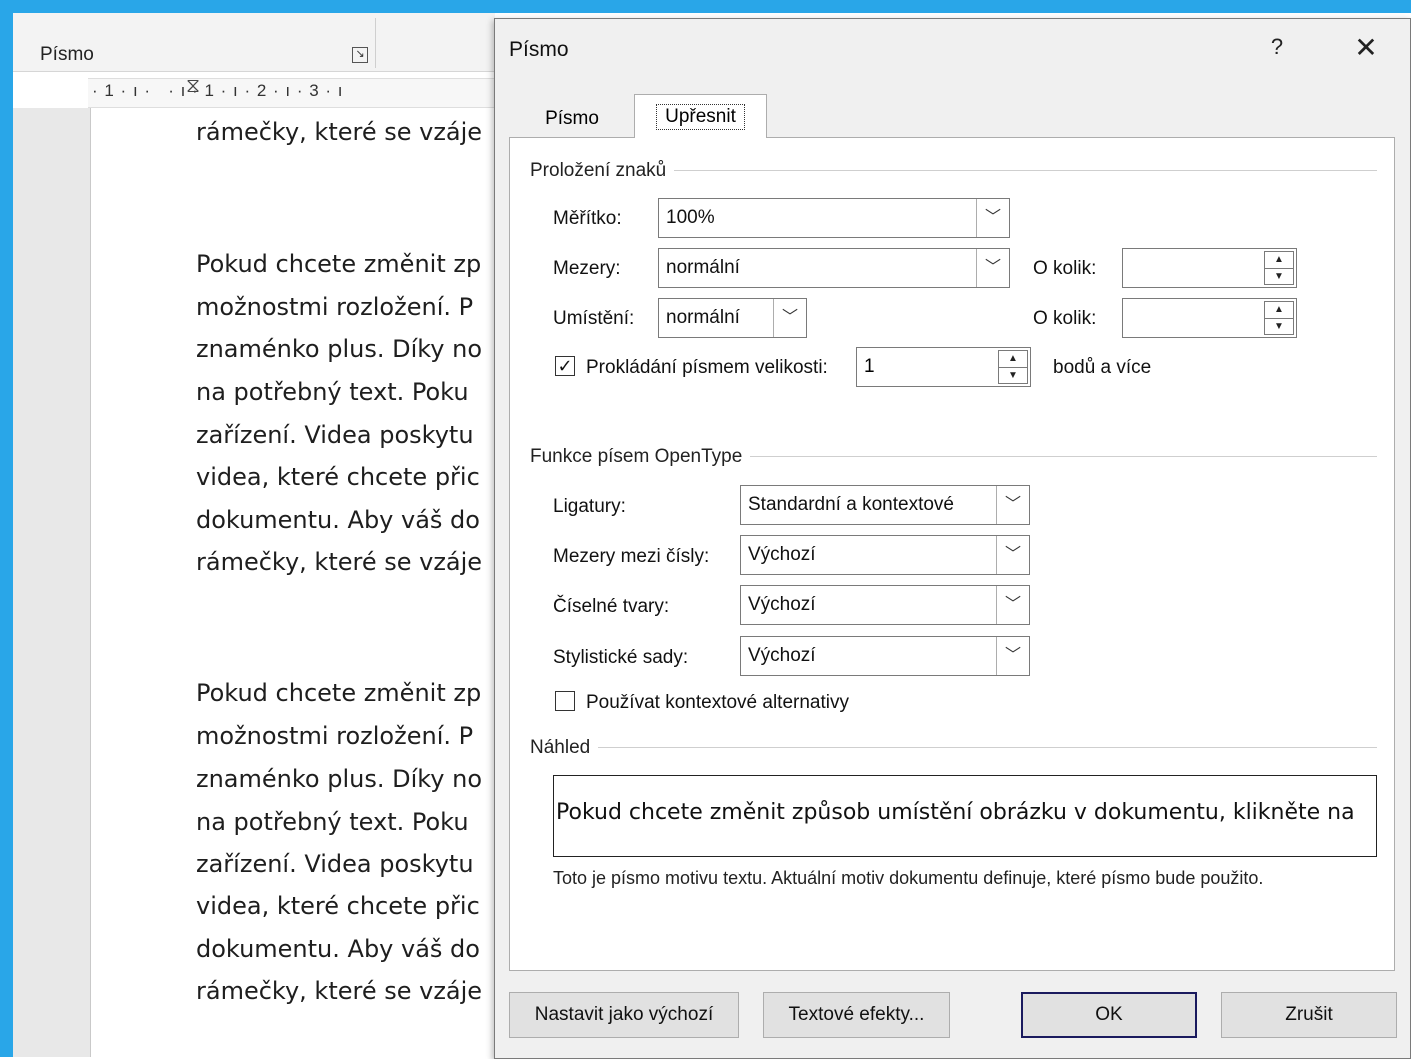  I want to click on ligatures-dropdown: Standardní a kontextové ﹀, so click(885, 505).